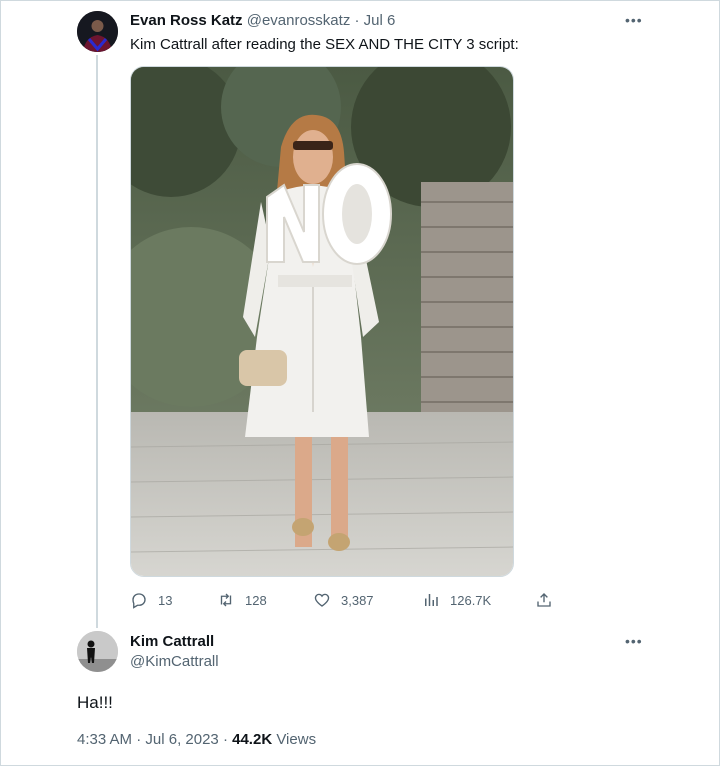 The height and width of the screenshot is (766, 720). I want to click on tweet2-date: Jul 6, 2023, so click(181, 739).